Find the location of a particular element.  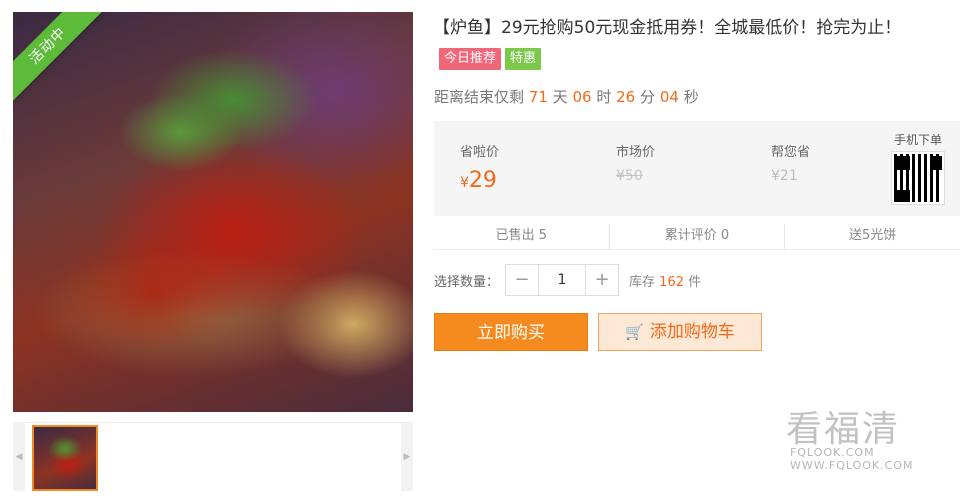

countdown-hours: 06 is located at coordinates (582, 97).